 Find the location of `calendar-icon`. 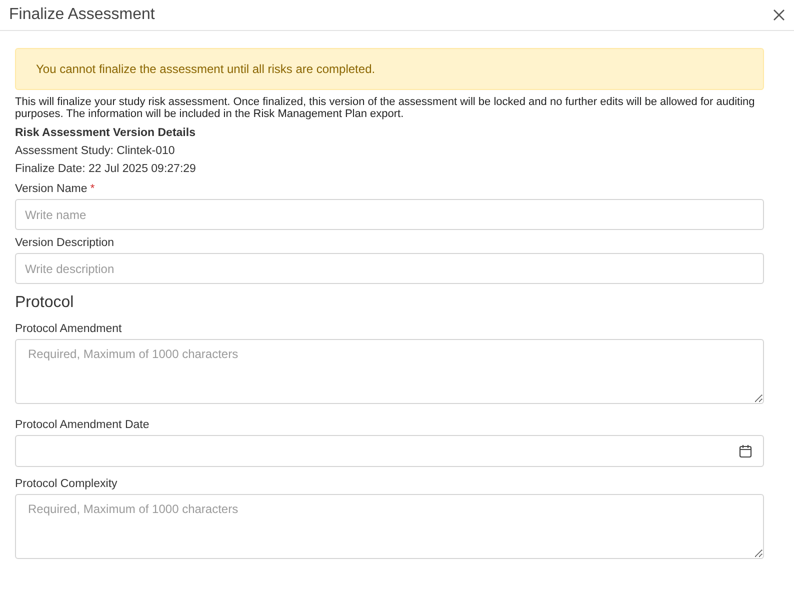

calendar-icon is located at coordinates (745, 451).